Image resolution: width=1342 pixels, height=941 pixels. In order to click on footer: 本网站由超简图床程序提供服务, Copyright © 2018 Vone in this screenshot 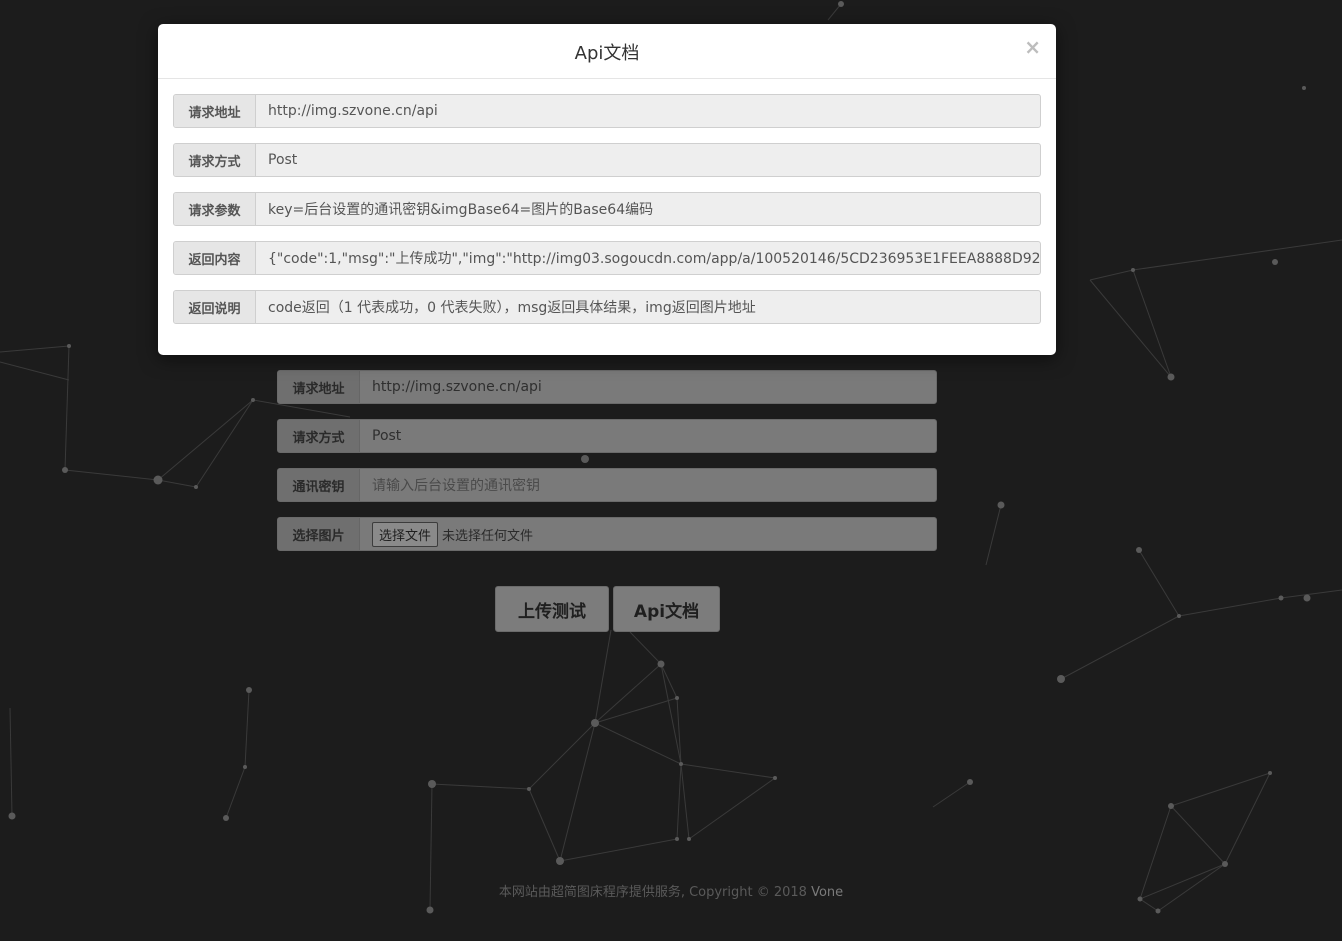, I will do `click(671, 890)`.